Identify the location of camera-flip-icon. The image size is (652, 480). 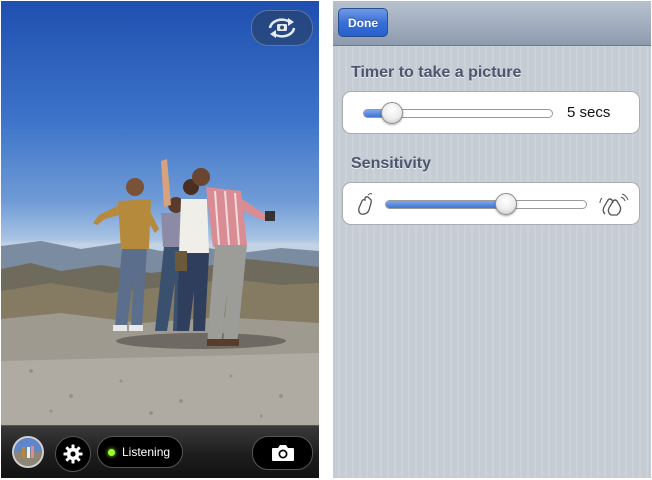
(282, 28).